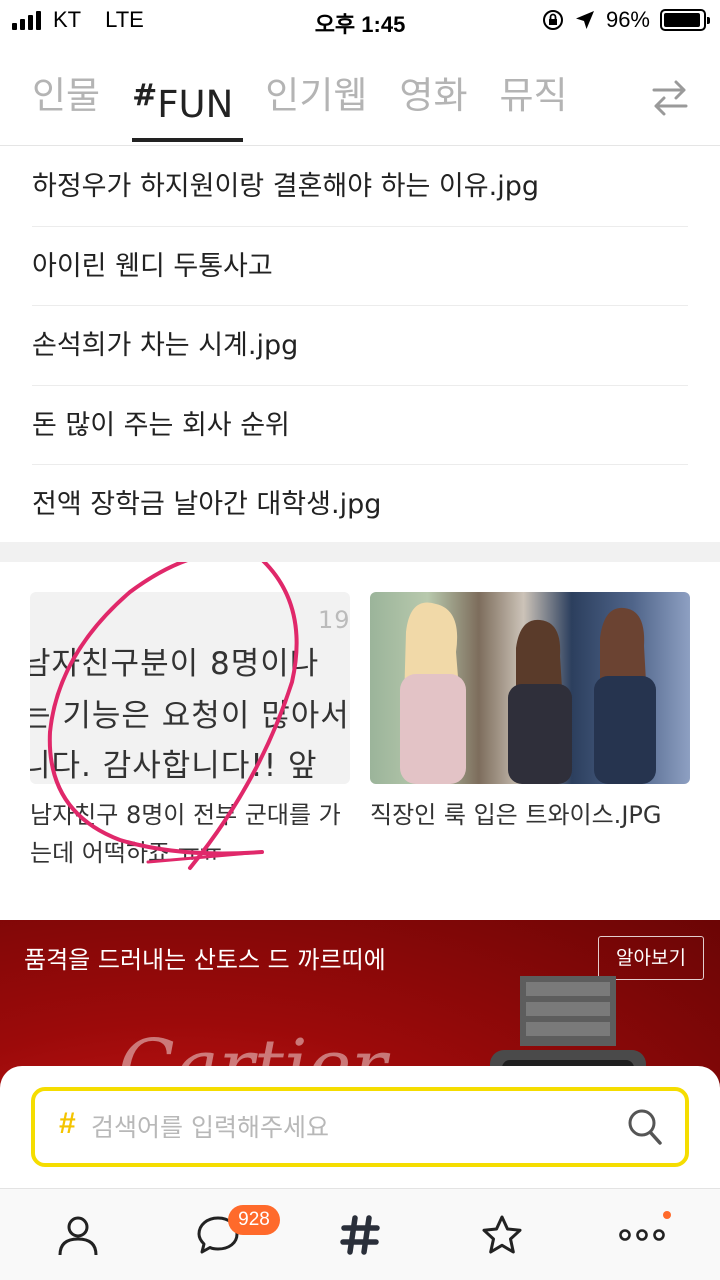 This screenshot has height=1280, width=720. I want to click on thumb-text-line: 남자친구분이 8명이나, so click(175, 664).